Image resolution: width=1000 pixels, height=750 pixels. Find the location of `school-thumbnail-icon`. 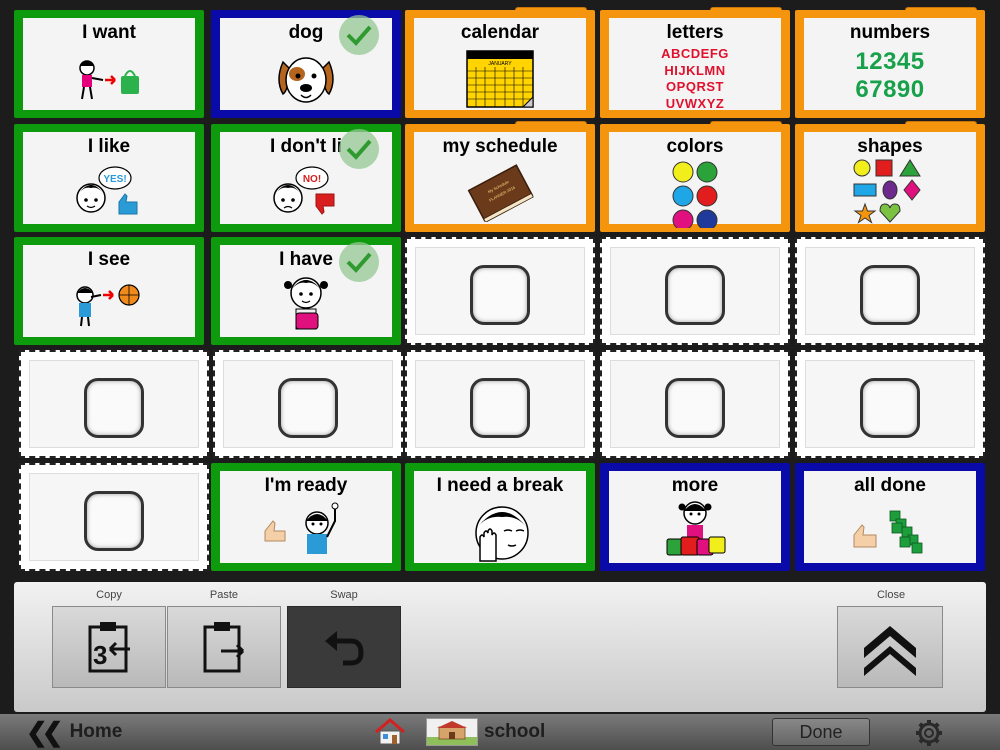

school-thumbnail-icon is located at coordinates (452, 732).